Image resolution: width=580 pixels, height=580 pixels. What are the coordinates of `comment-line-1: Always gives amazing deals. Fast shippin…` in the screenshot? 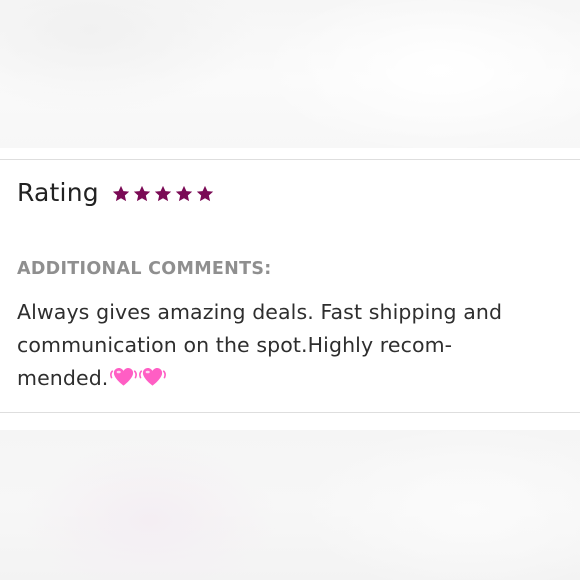 It's located at (260, 312).